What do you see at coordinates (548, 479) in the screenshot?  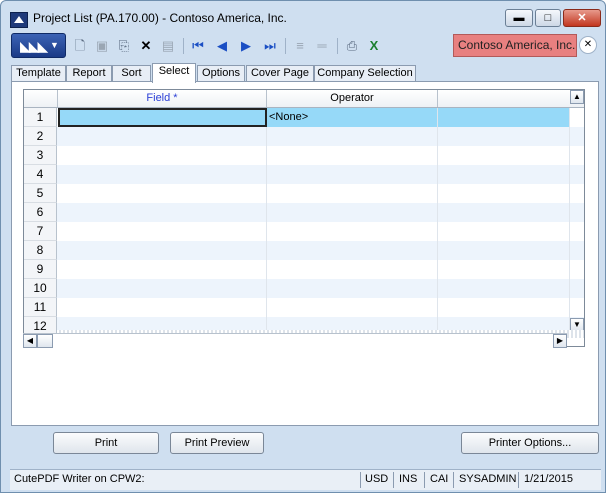 I see `status-date: 1/21/2015` at bounding box center [548, 479].